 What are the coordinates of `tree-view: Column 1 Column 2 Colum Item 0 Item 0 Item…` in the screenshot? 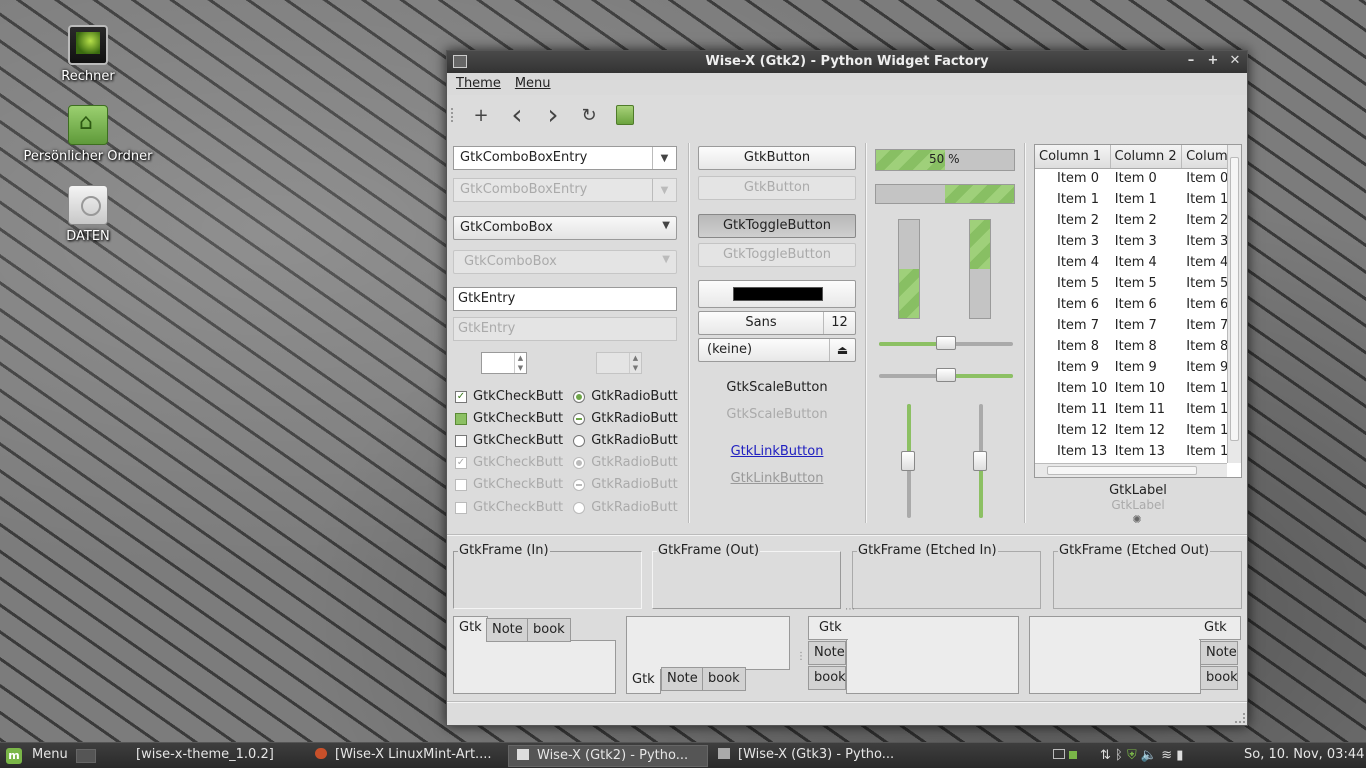 It's located at (1138, 311).